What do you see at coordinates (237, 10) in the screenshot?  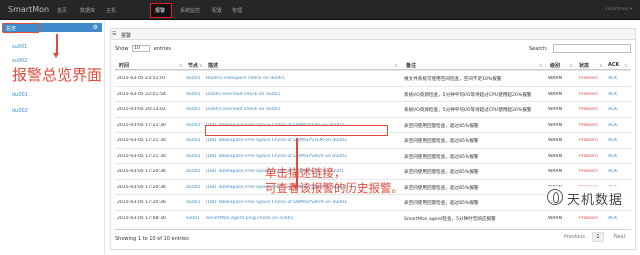 I see `nav-manage: 管理` at bounding box center [237, 10].